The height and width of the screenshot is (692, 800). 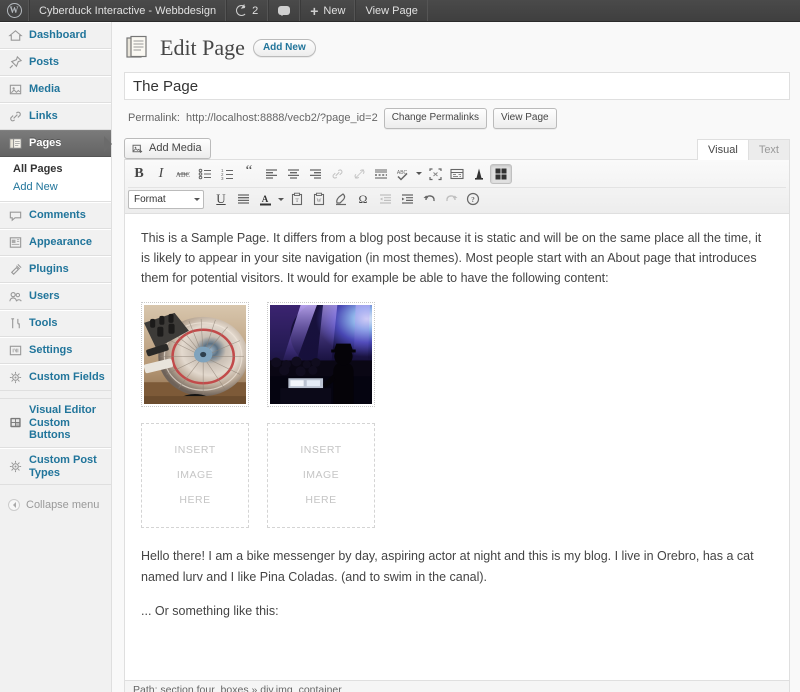 I want to click on view-page-button: View Page, so click(x=524, y=118).